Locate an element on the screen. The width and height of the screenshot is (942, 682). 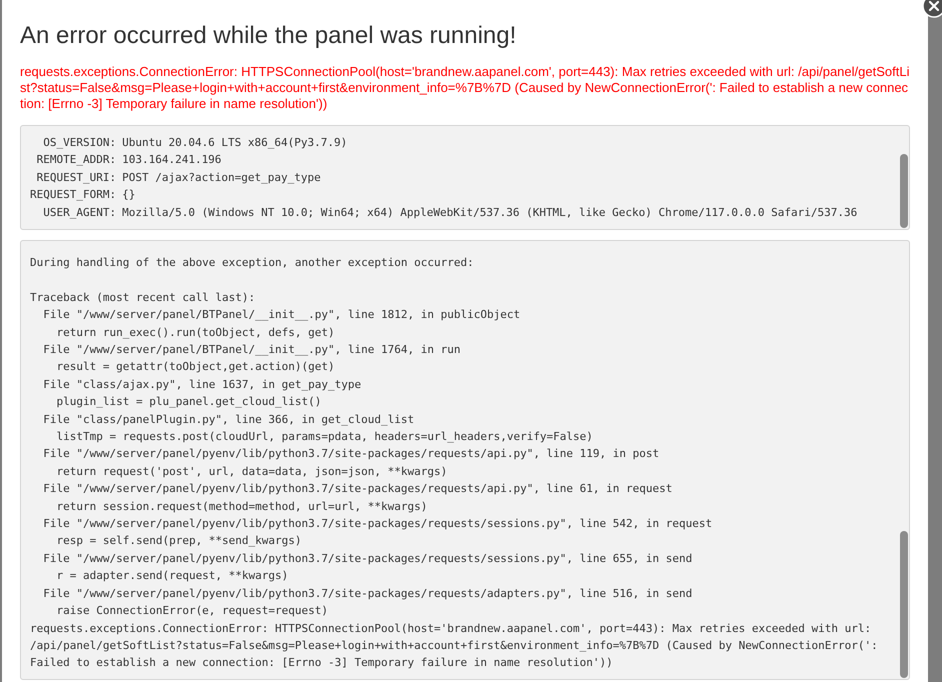
traceback-line: File "/www/server/panel/pyenv/lib/python3.7/site-packages/requests/adapters.py", line 516, in send is located at coordinates (368, 594).